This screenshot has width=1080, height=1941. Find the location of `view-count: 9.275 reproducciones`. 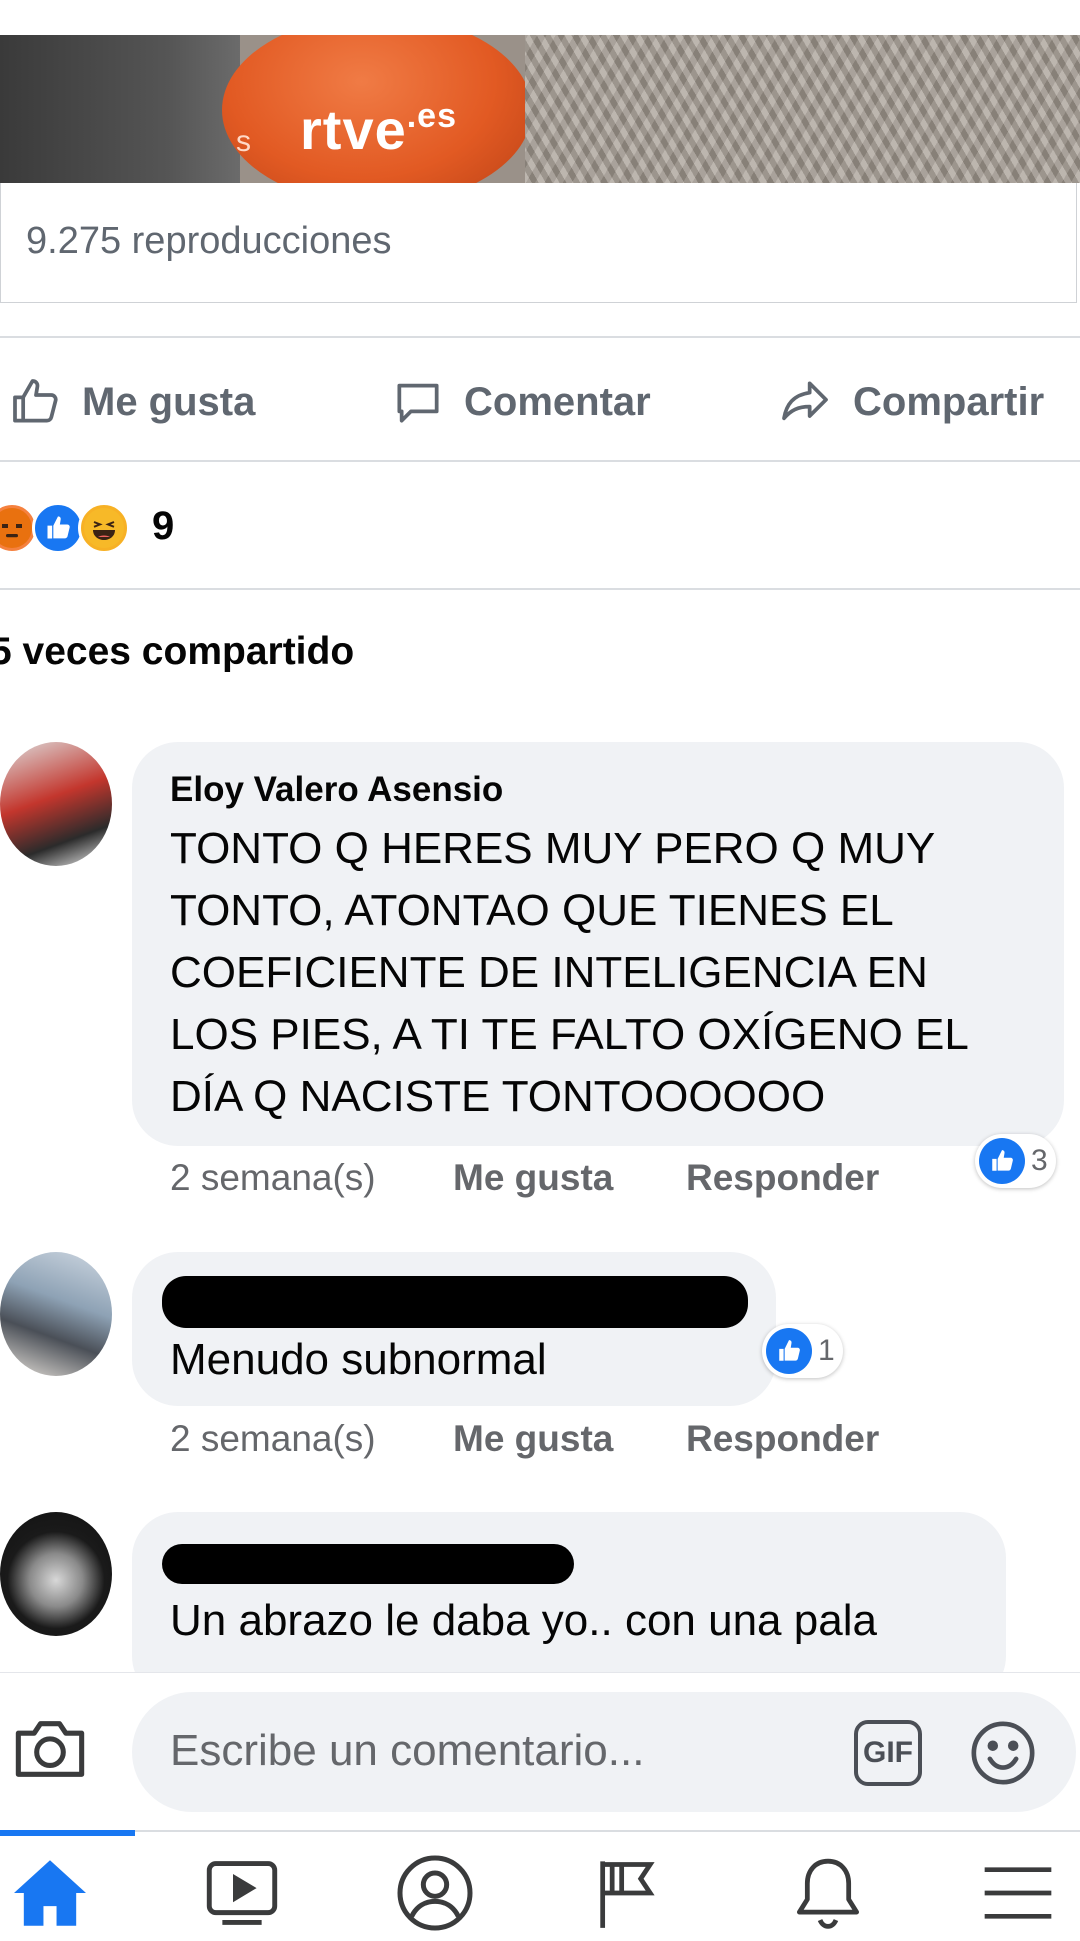

view-count: 9.275 reproducciones is located at coordinates (209, 241).